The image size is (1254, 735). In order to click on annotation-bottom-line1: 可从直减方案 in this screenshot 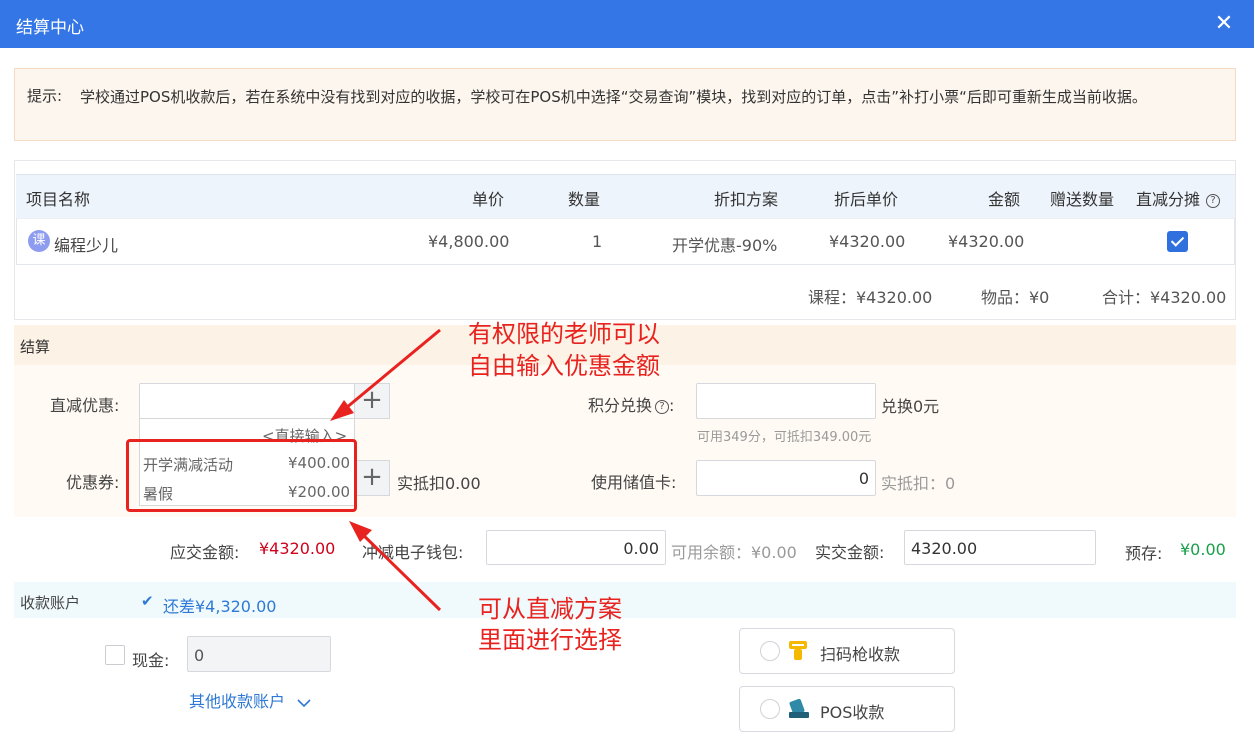, I will do `click(550, 609)`.